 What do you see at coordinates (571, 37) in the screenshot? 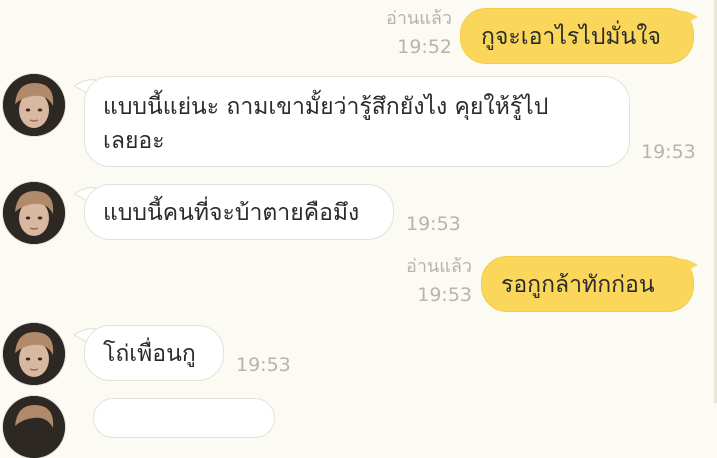
I see `message-text: กูจะเอาไรไปมั่นใจ` at bounding box center [571, 37].